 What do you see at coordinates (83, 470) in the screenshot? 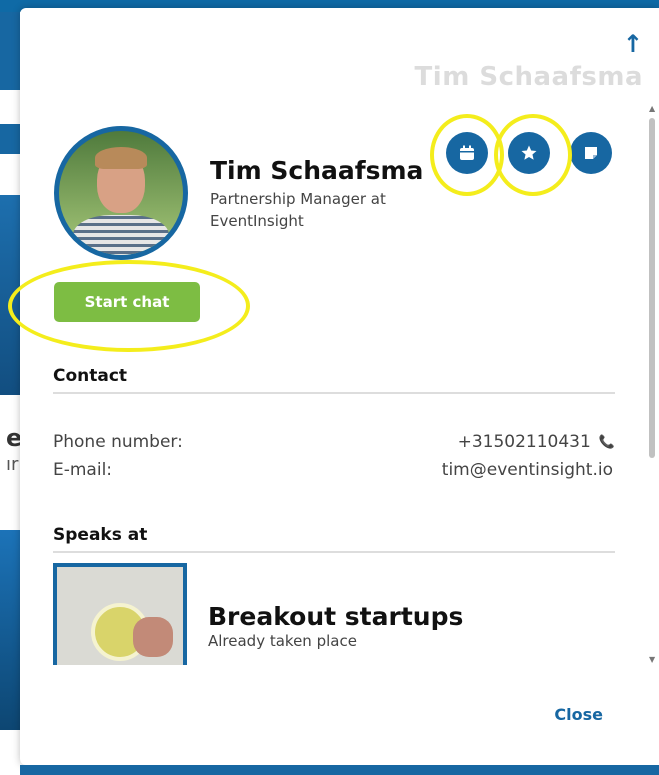
I see `email-label: E-mail:` at bounding box center [83, 470].